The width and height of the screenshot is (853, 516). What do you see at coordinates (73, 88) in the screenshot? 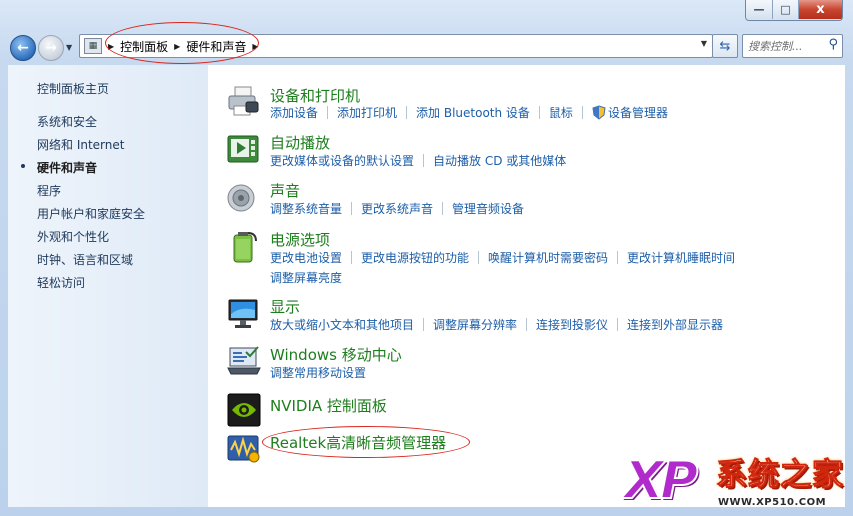
I see `sidebar-item-home: 控制面板主页` at bounding box center [73, 88].